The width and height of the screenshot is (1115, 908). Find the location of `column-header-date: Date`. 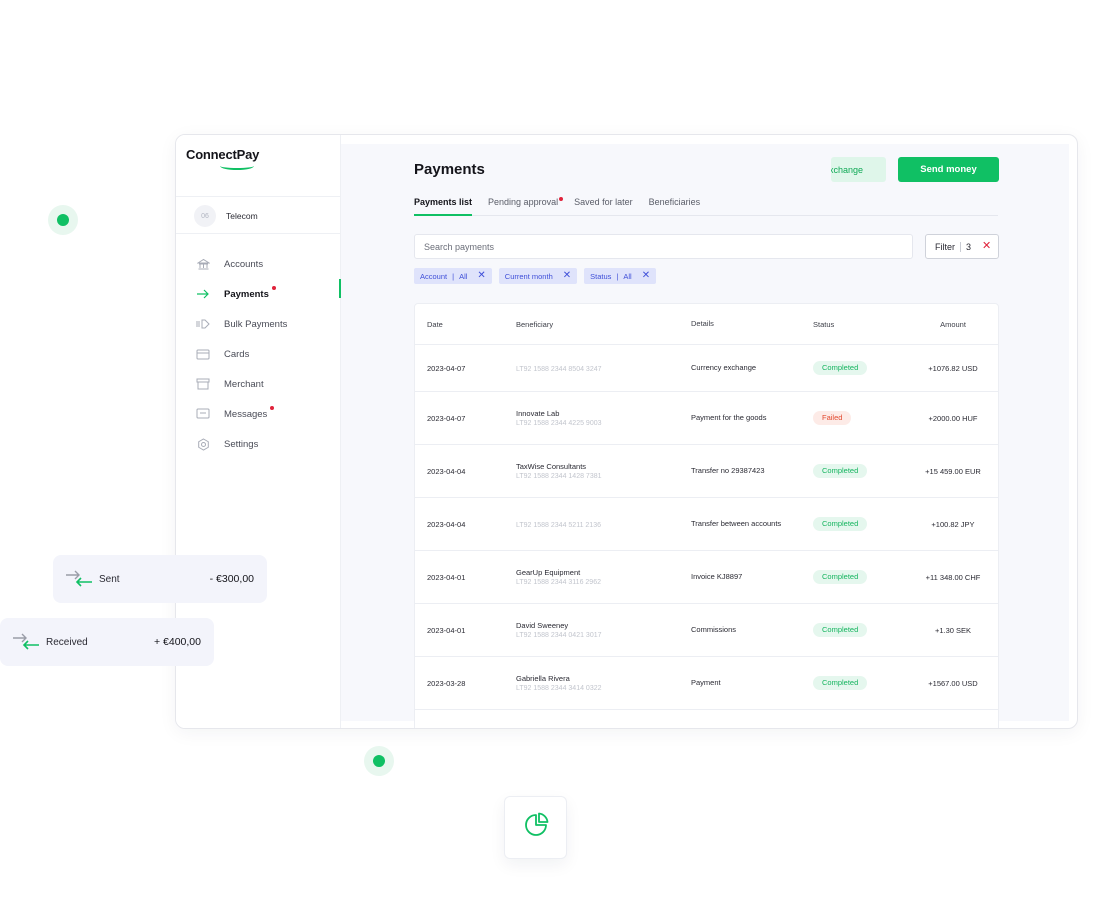

column-header-date: Date is located at coordinates (465, 324).